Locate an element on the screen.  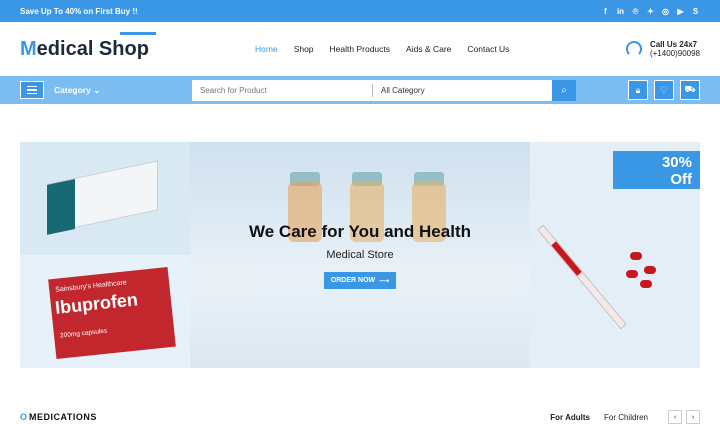
cart-icon: ⛟ is located at coordinates (690, 90).